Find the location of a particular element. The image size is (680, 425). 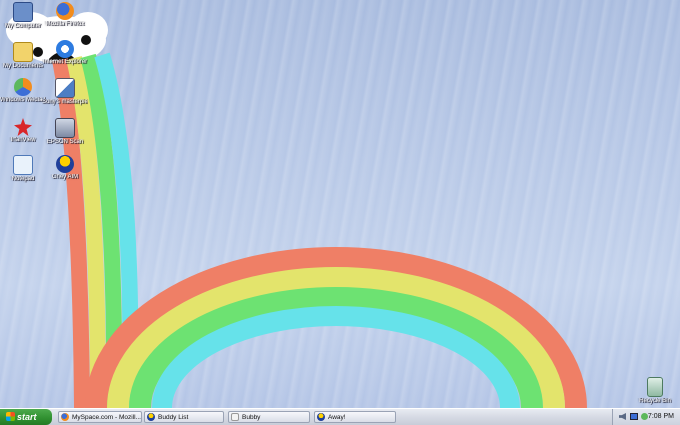

internet-explorer-icon is located at coordinates (65, 49).